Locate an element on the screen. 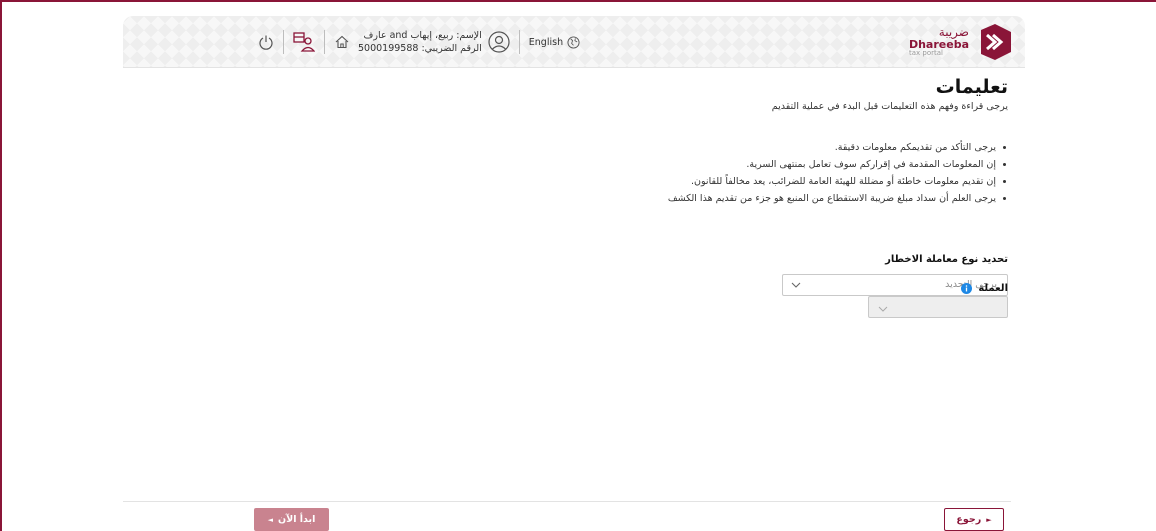  switch-users-icon is located at coordinates (304, 42).